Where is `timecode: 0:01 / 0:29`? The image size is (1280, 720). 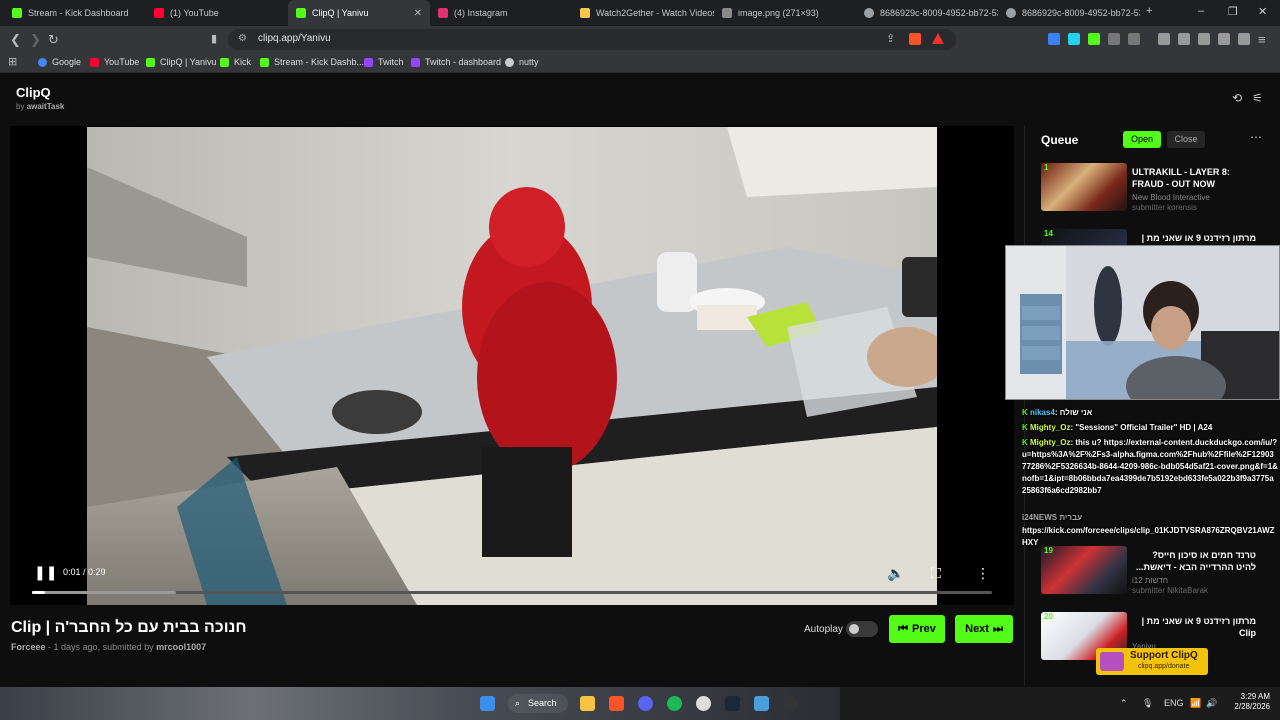
timecode: 0:01 / 0:29 is located at coordinates (84, 572).